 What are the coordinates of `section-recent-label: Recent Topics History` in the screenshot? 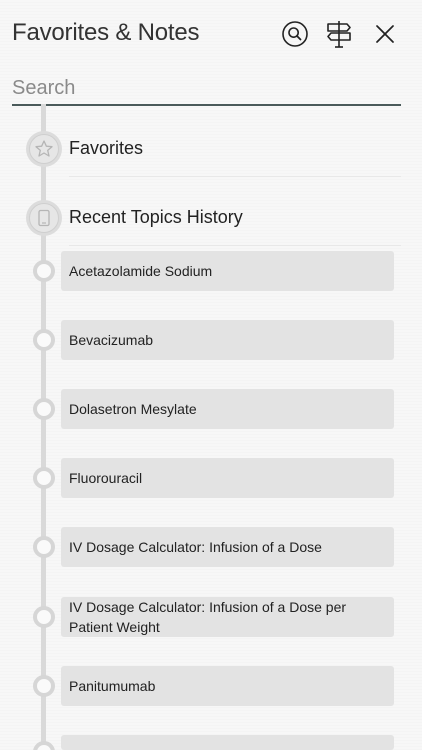 It's located at (156, 217).